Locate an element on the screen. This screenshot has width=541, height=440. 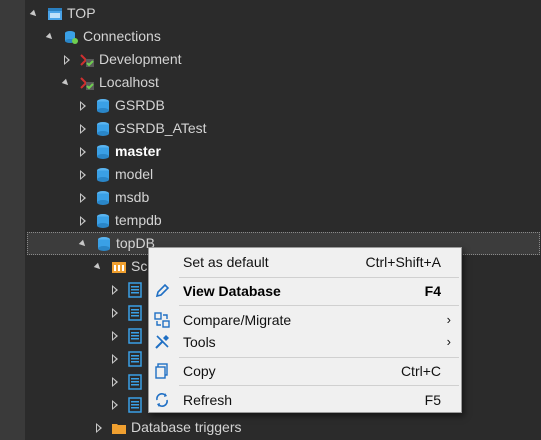
tree-node-top: TOP is located at coordinates (62, 13).